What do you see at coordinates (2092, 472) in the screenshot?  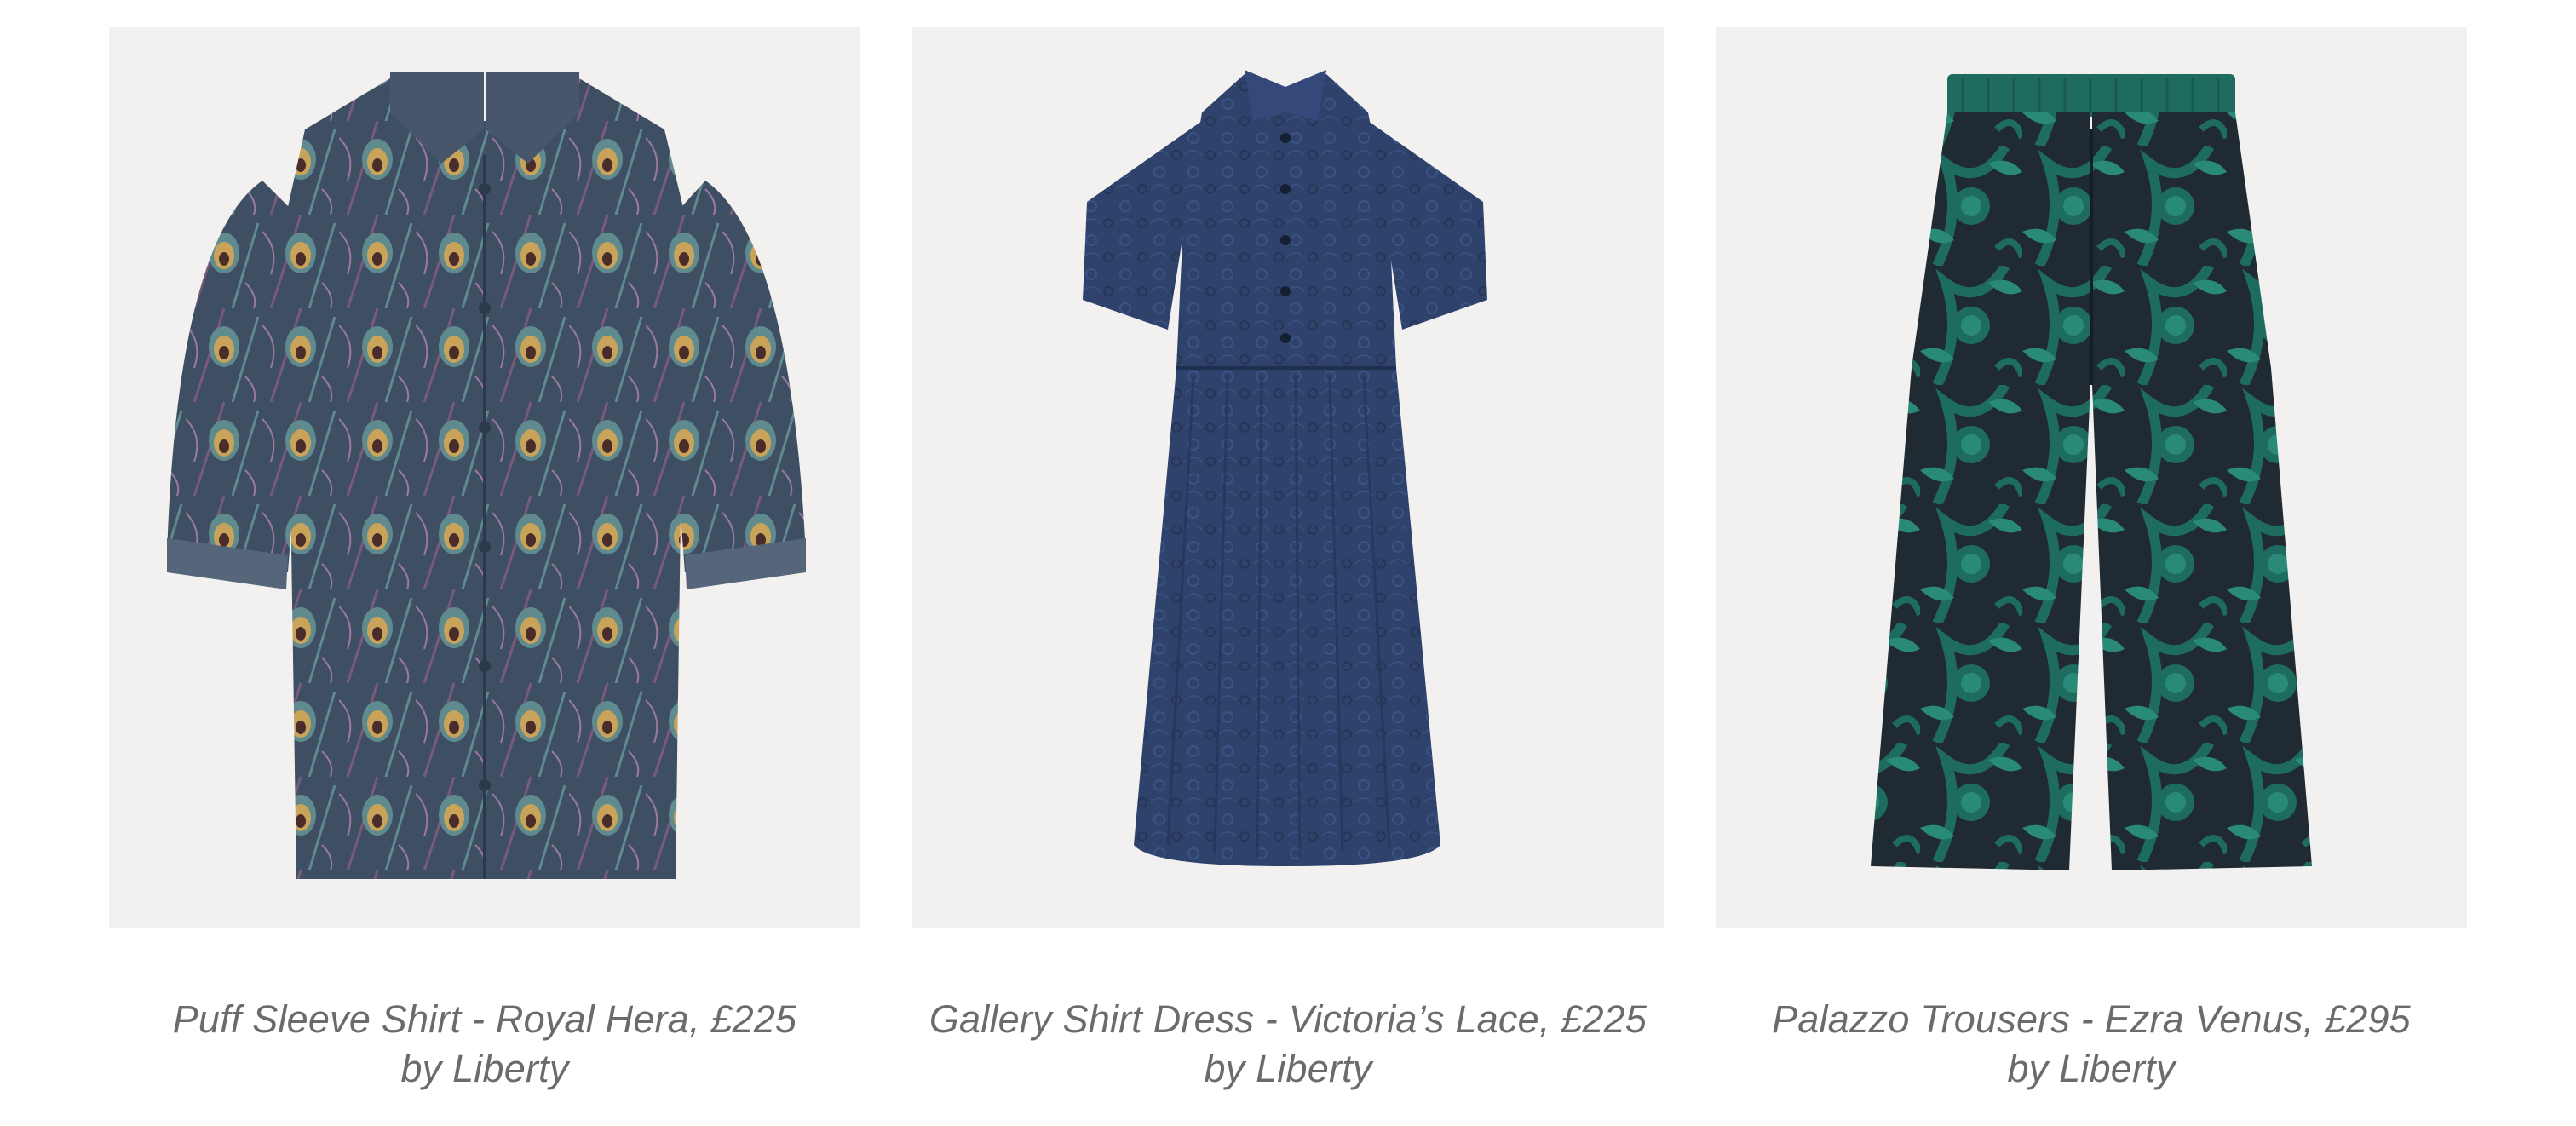 I see `trousers-illustration` at bounding box center [2092, 472].